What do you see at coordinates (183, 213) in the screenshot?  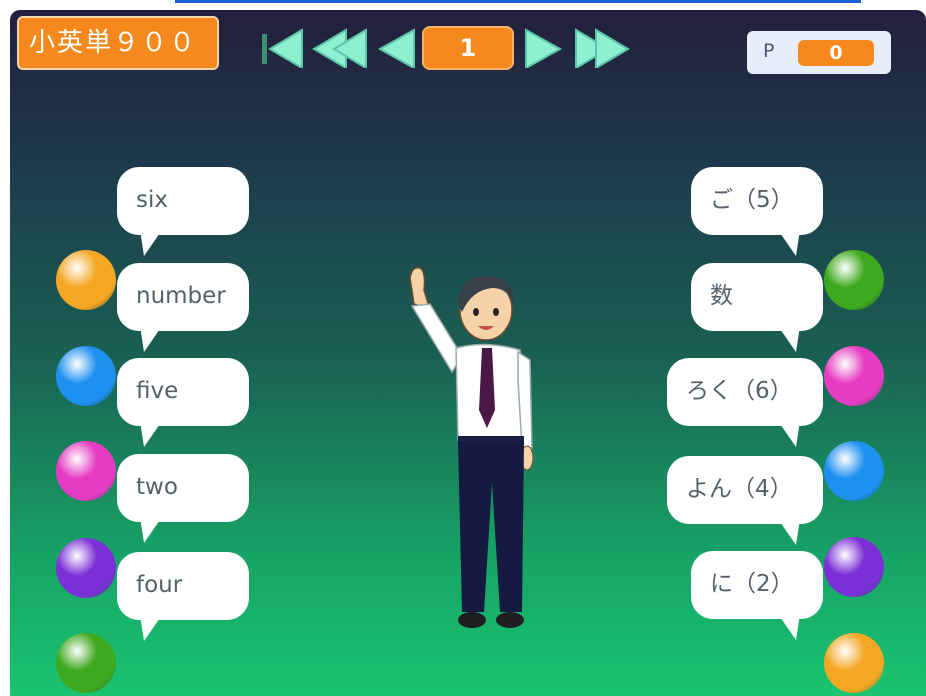 I see `english-word-bubble: six` at bounding box center [183, 213].